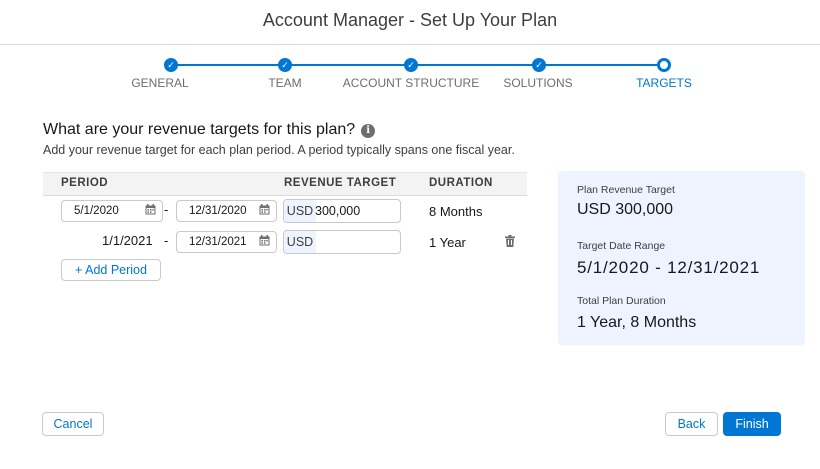 This screenshot has height=469, width=820. I want to click on step-solutions-check-icon: ✓, so click(539, 65).